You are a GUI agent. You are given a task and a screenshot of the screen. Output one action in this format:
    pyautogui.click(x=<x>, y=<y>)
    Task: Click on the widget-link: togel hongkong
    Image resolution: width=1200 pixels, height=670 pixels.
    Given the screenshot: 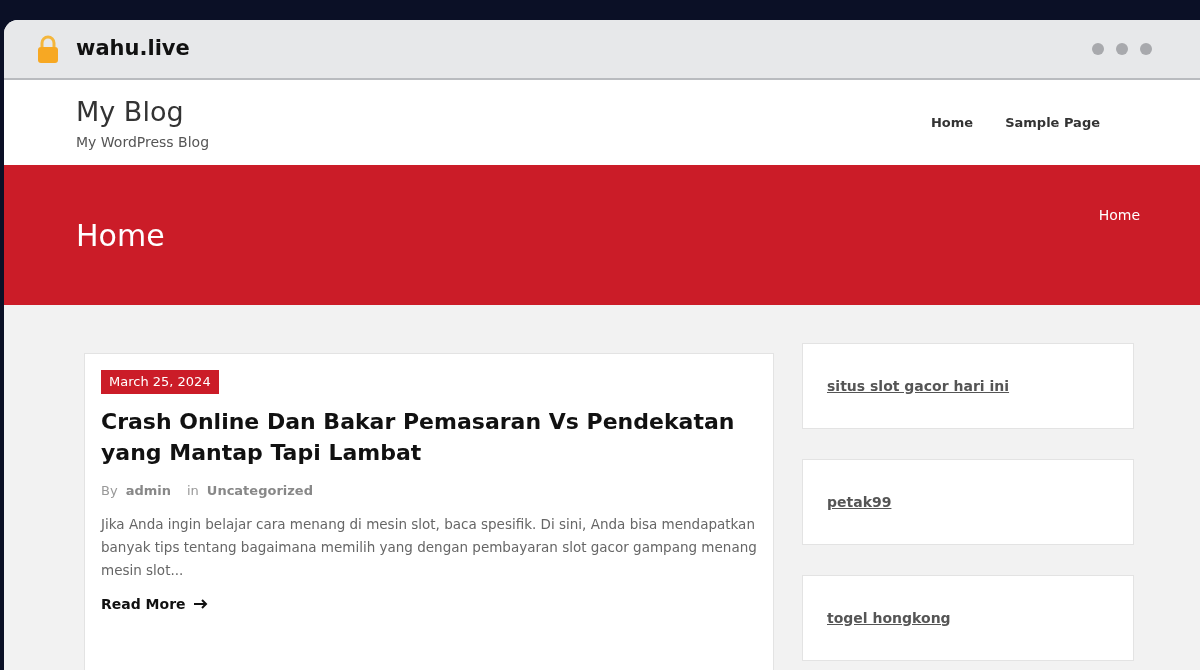 What is the action you would take?
    pyautogui.click(x=889, y=618)
    